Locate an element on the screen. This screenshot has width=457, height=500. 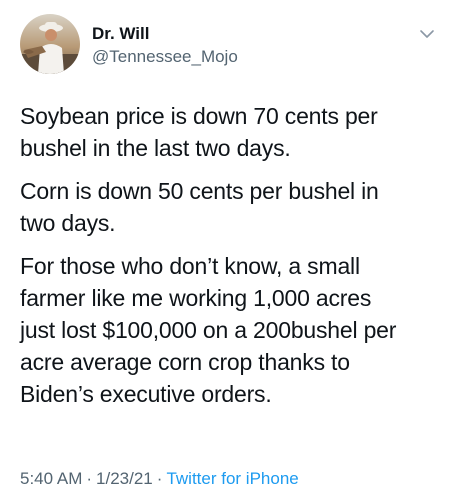
author-names: Dr. Will @Tennessee_Mojo is located at coordinates (165, 46).